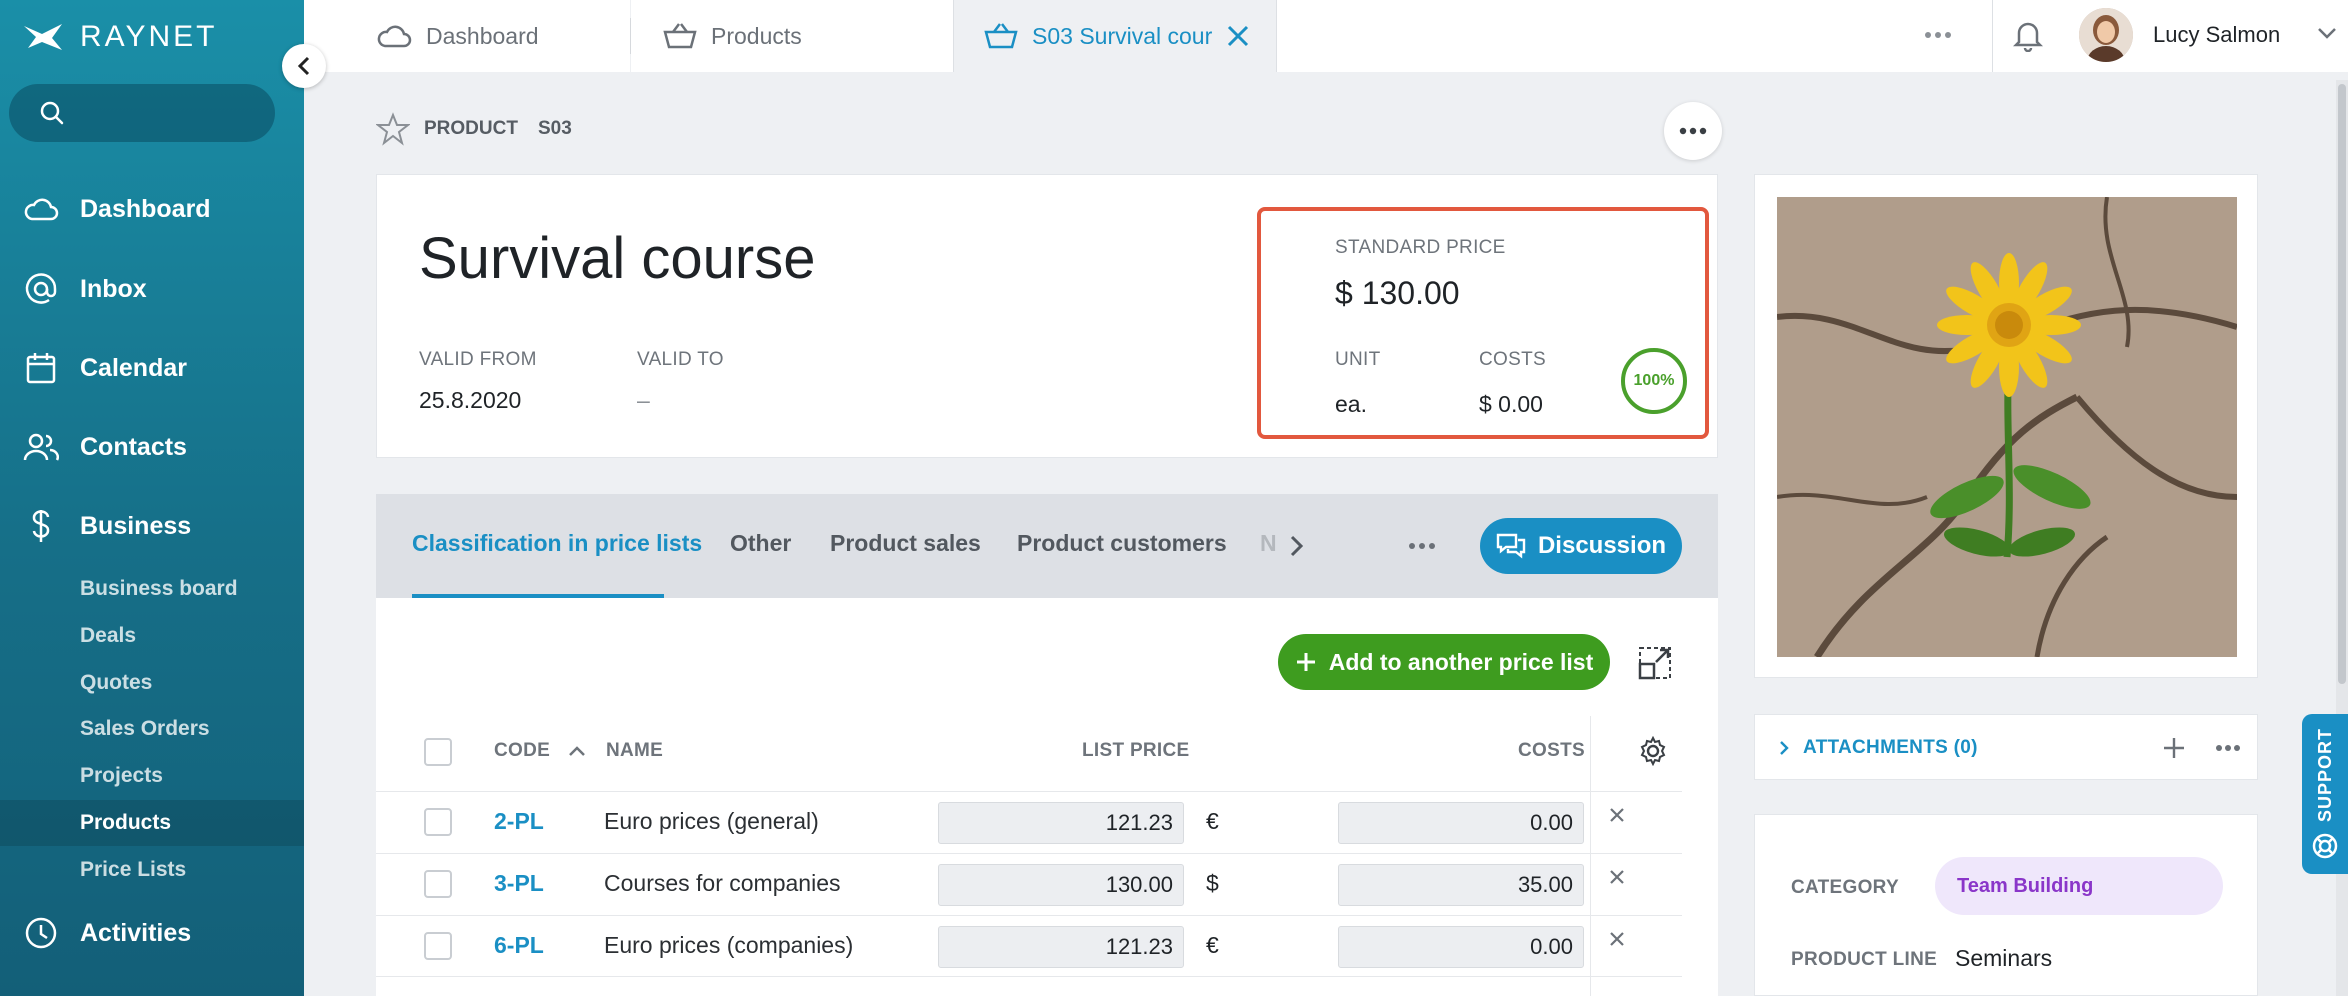 Image resolution: width=2348 pixels, height=996 pixels. Describe the element at coordinates (41, 368) in the screenshot. I see `calendar-icon` at that location.